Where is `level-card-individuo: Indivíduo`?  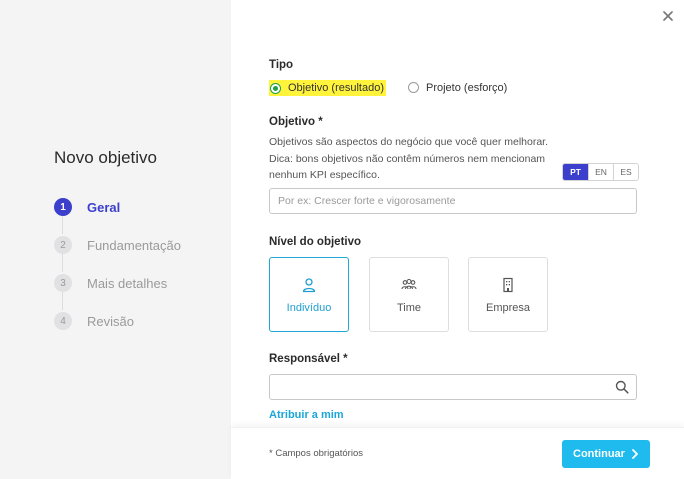 level-card-individuo: Indivíduo is located at coordinates (309, 294).